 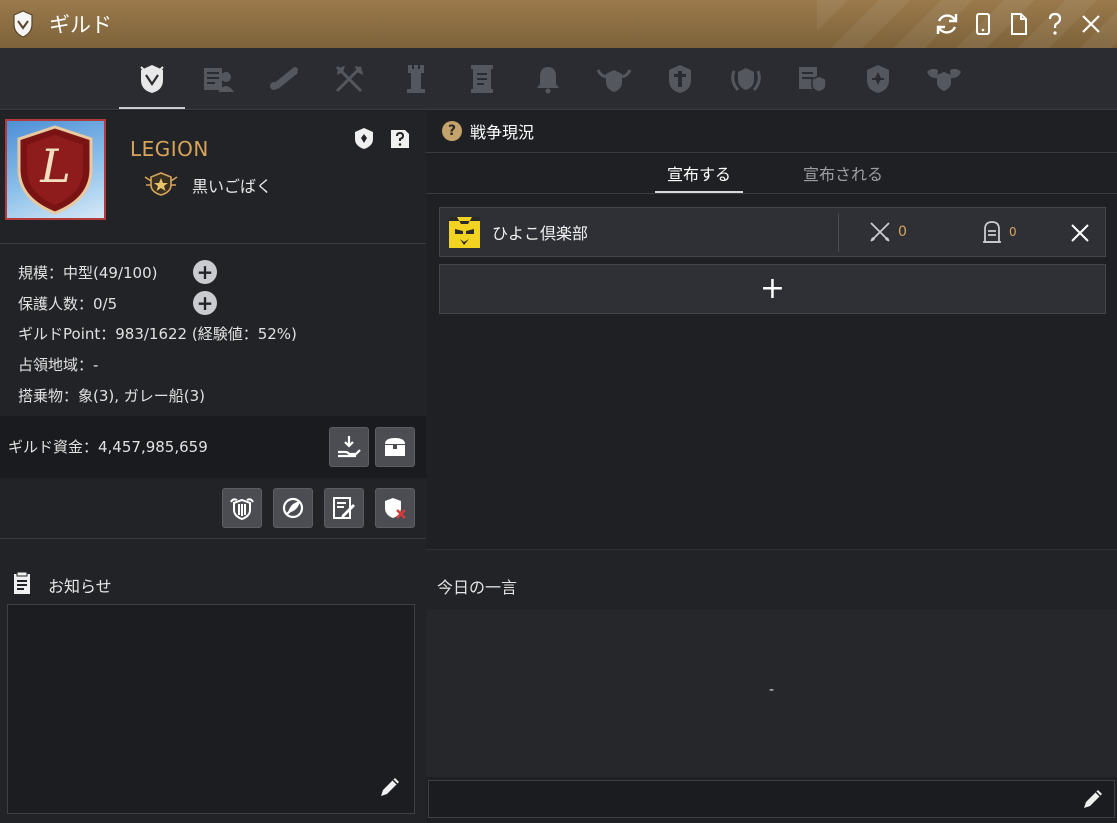 I want to click on guild-edit-button, so click(x=344, y=508).